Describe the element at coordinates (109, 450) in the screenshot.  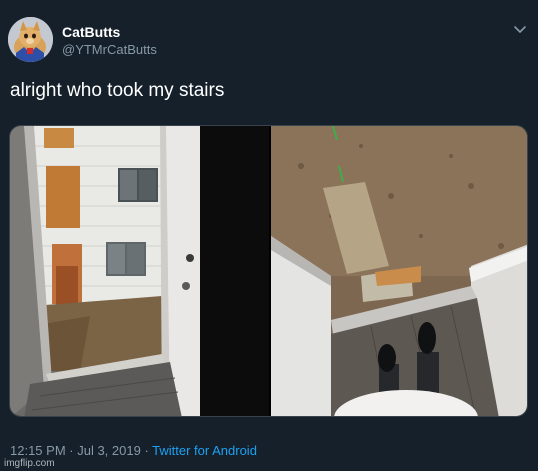
I see `tweet-date: Jul 3, 2019` at that location.